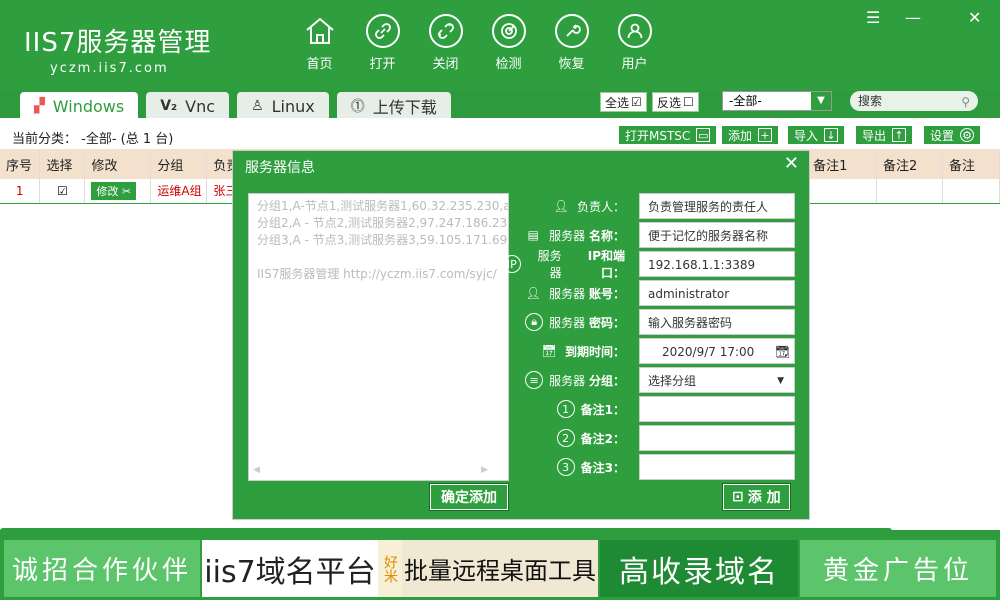  I want to click on number-three-icon: 3, so click(565, 467).